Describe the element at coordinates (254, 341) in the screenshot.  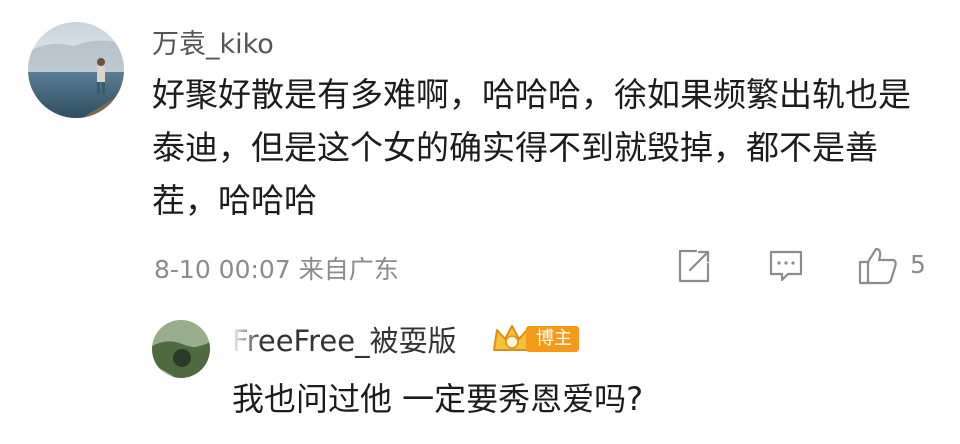
I see `replier-username-faded: Fre` at that location.